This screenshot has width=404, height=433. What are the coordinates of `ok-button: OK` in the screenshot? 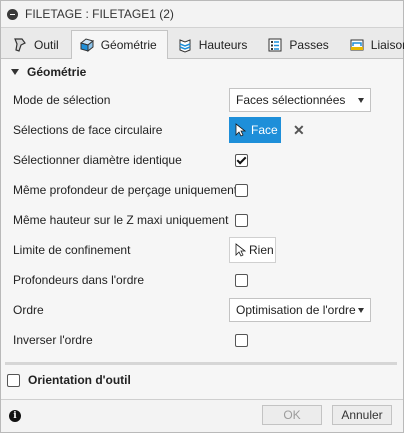 It's located at (292, 415).